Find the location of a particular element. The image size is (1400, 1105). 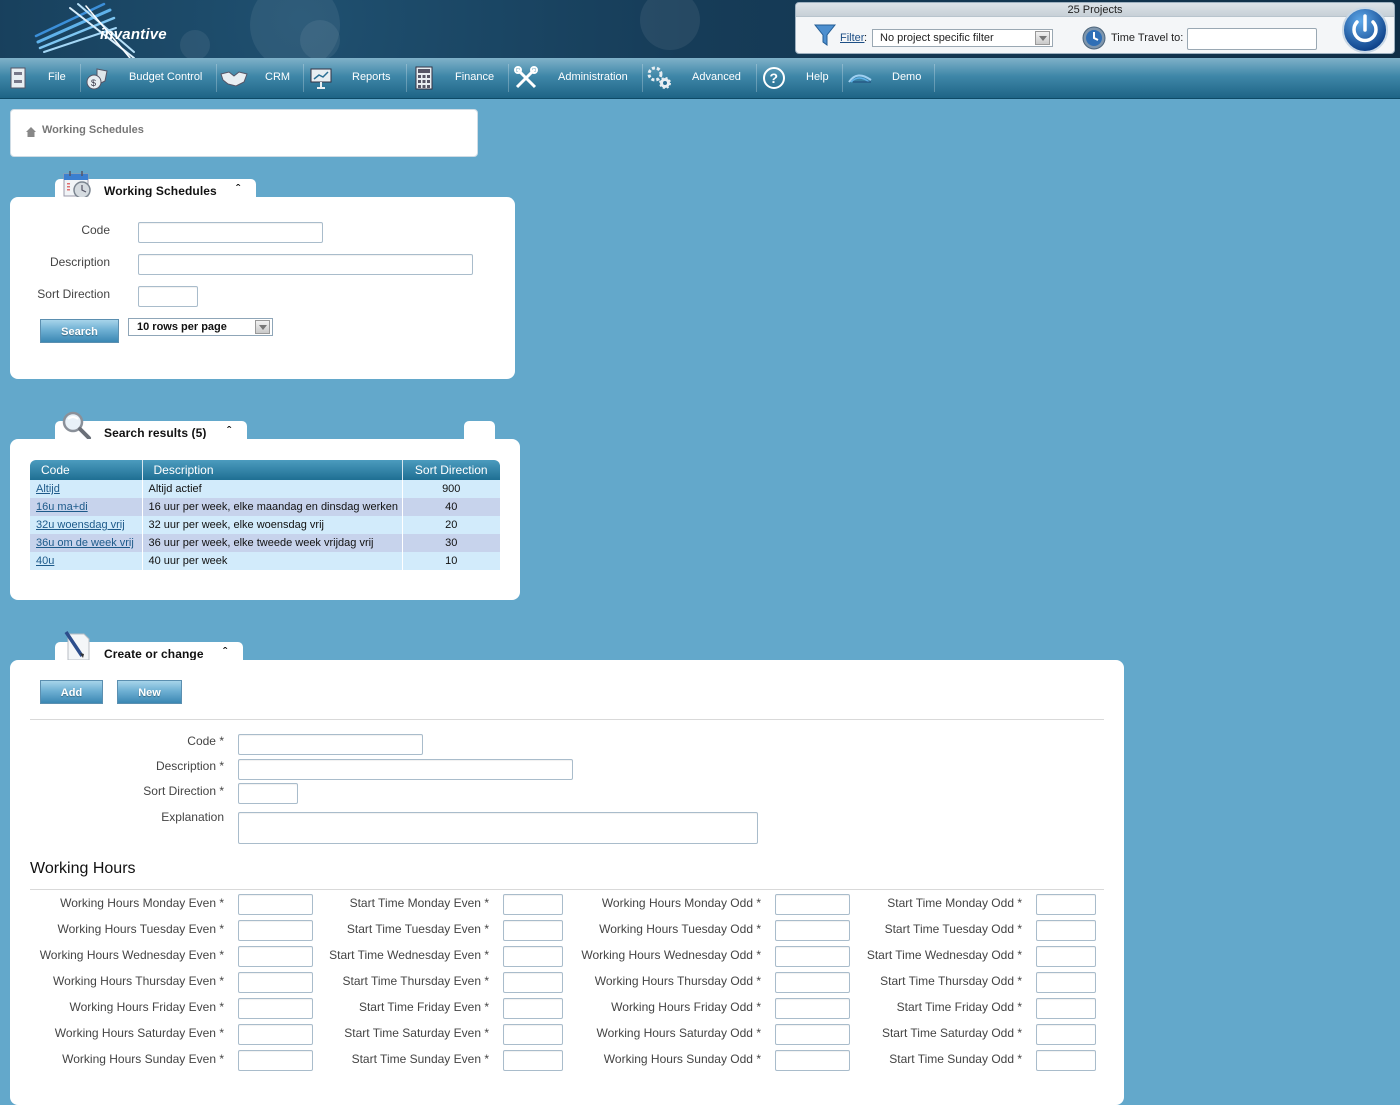

working-hours-even-label: Working Hours Friday Even * is located at coordinates (147, 1007).